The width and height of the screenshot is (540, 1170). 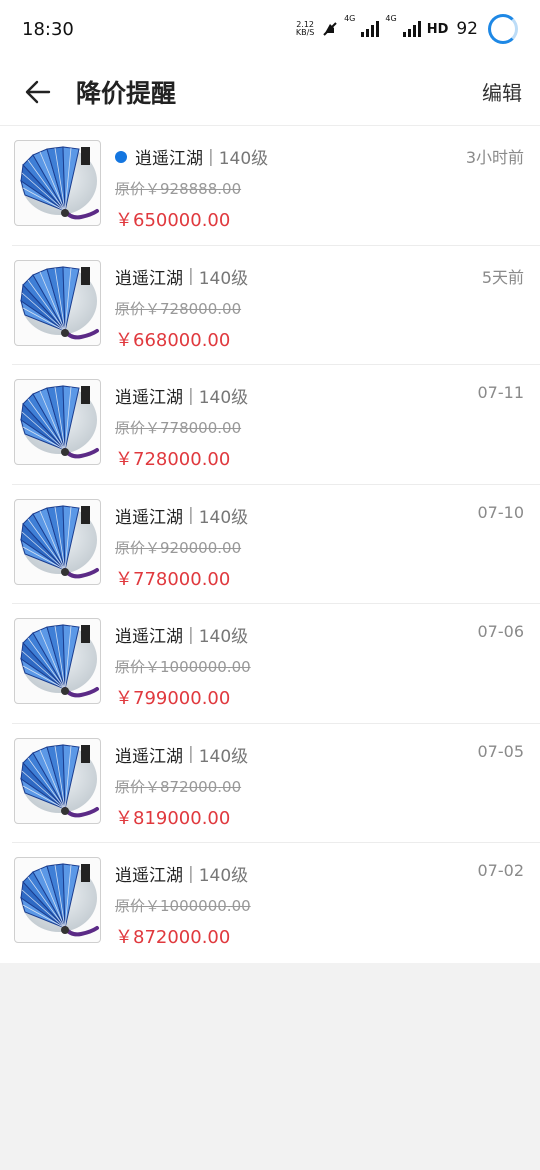 I want to click on item-time: 07-10, so click(x=501, y=512).